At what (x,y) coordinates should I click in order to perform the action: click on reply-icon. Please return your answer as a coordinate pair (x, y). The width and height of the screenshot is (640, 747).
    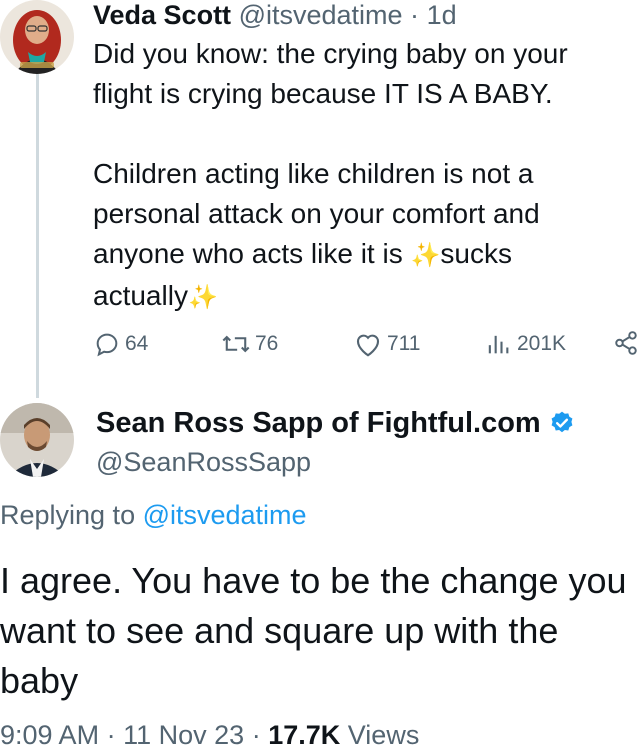
    Looking at the image, I should click on (107, 345).